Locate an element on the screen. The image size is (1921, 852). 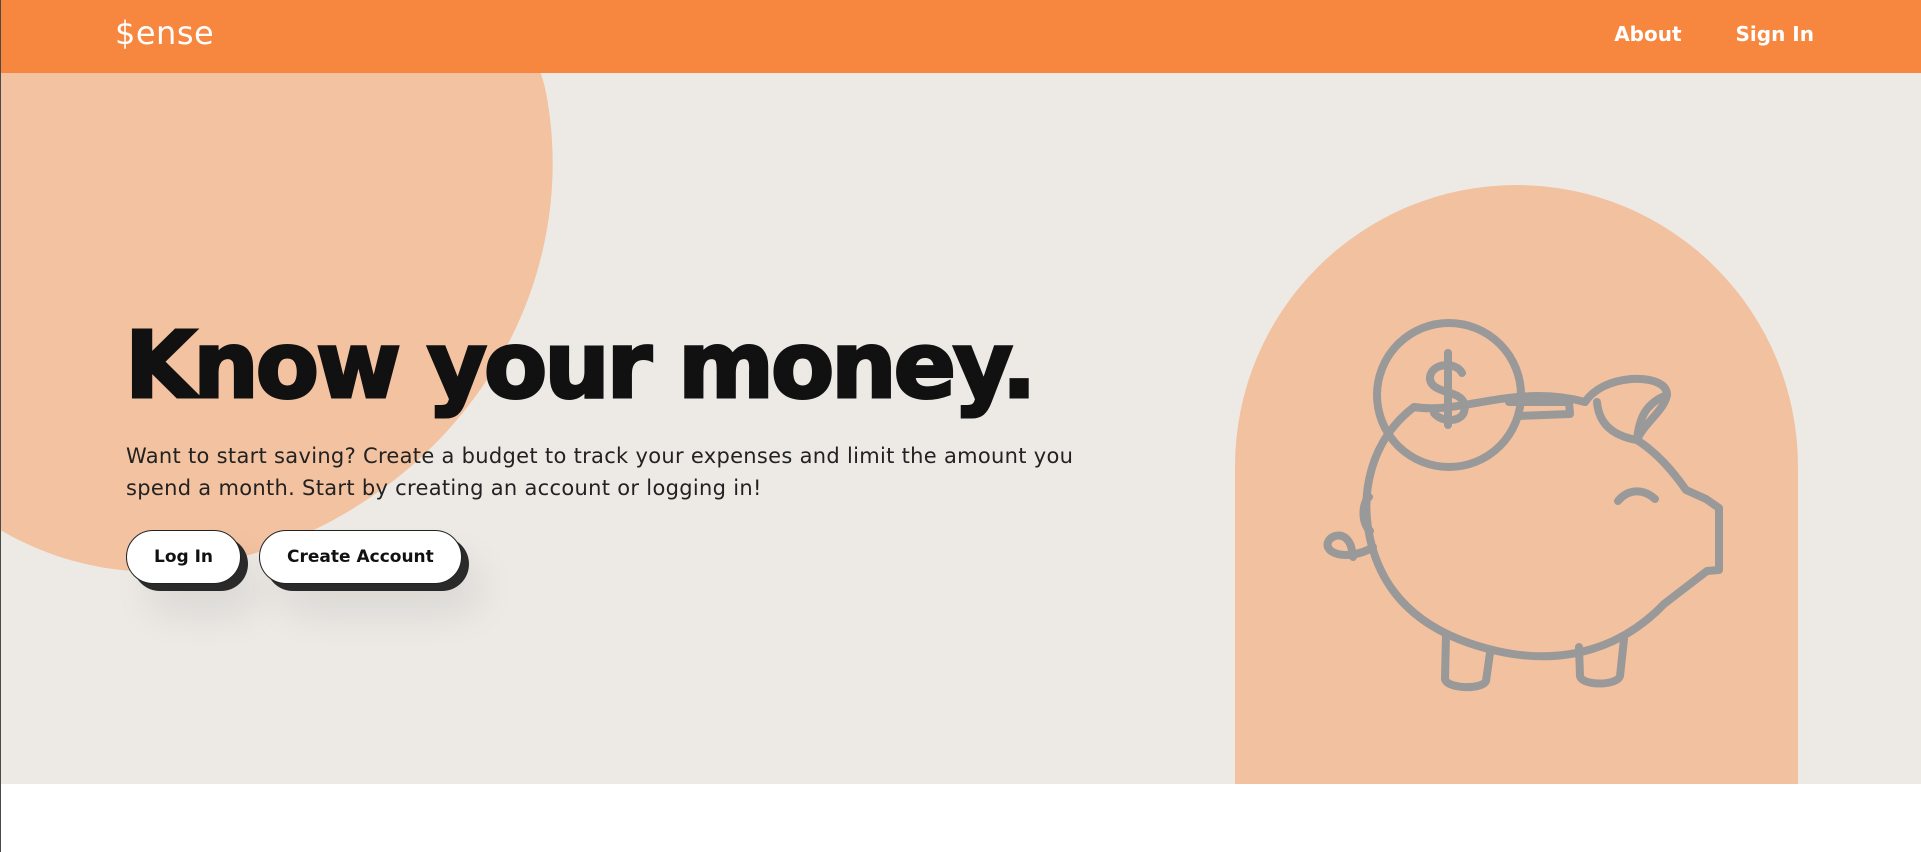
hero-actions: Log In Create Account is located at coordinates (294, 557).